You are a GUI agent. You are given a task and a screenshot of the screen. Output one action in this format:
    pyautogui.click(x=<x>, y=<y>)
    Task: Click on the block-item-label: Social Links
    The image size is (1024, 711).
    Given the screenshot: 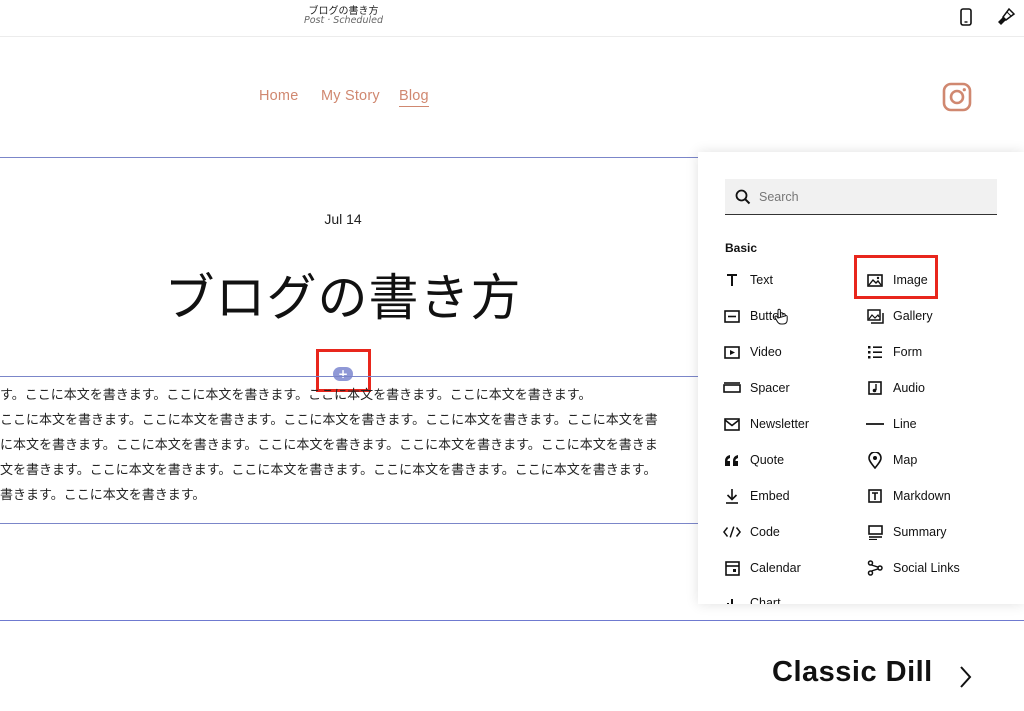 What is the action you would take?
    pyautogui.click(x=926, y=568)
    